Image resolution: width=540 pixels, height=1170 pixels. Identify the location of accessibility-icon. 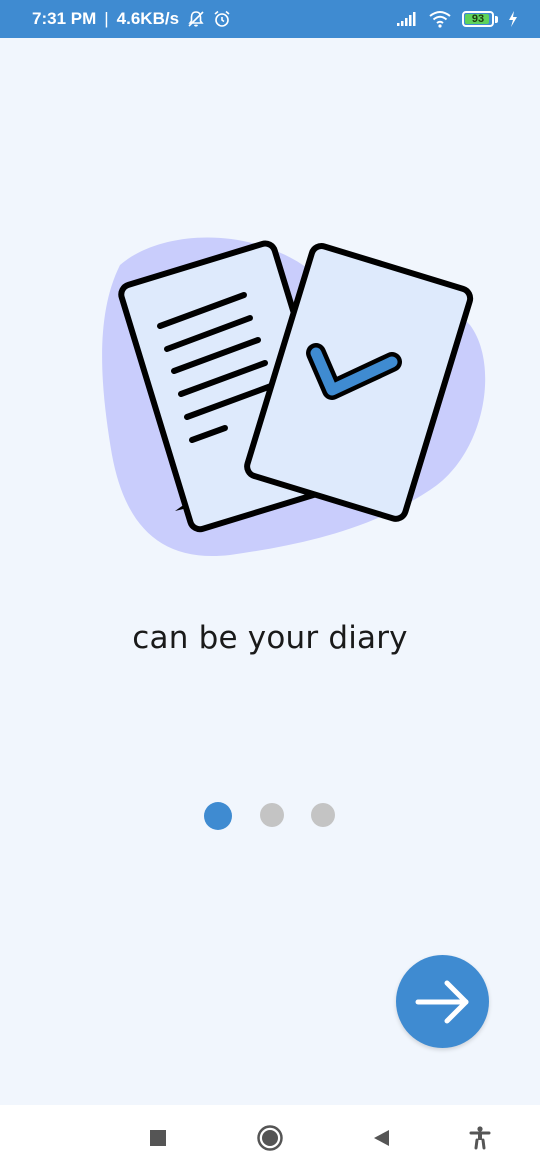
(480, 1138).